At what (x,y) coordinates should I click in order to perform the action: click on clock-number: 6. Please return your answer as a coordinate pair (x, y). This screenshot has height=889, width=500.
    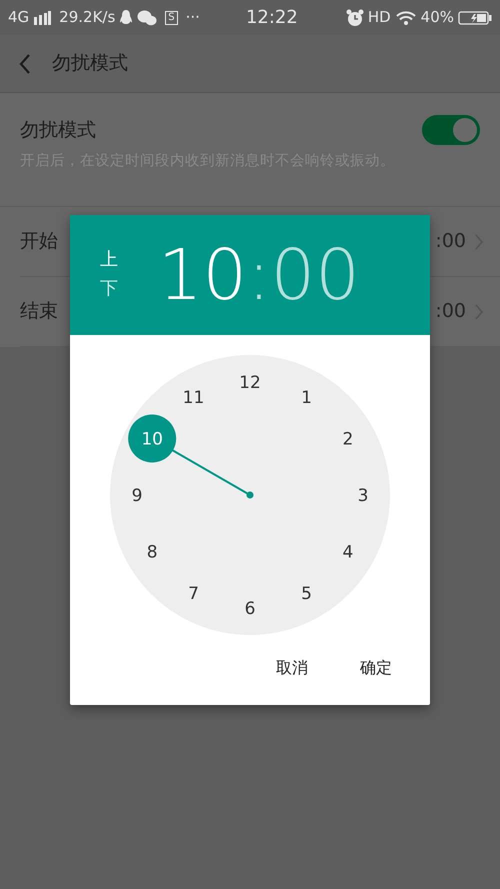
    Looking at the image, I should click on (250, 609).